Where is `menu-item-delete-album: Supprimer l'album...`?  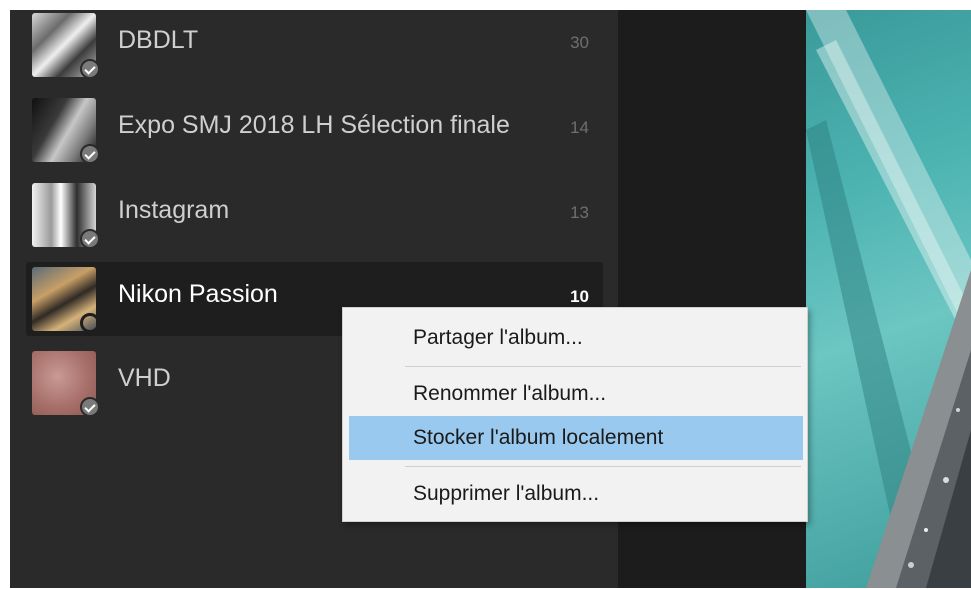 menu-item-delete-album: Supprimer l'album... is located at coordinates (576, 494).